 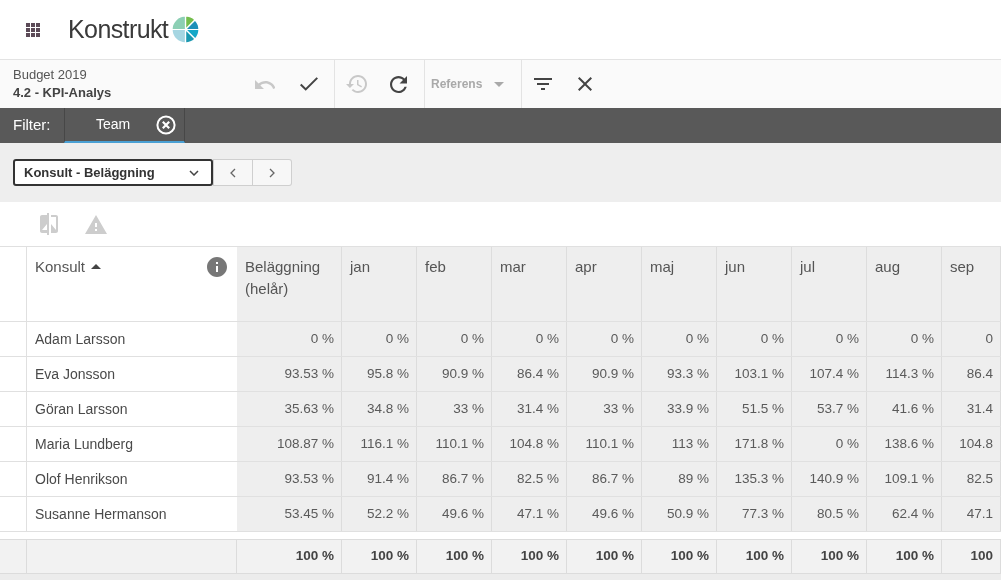 I want to click on column-header: jun, so click(x=754, y=284).